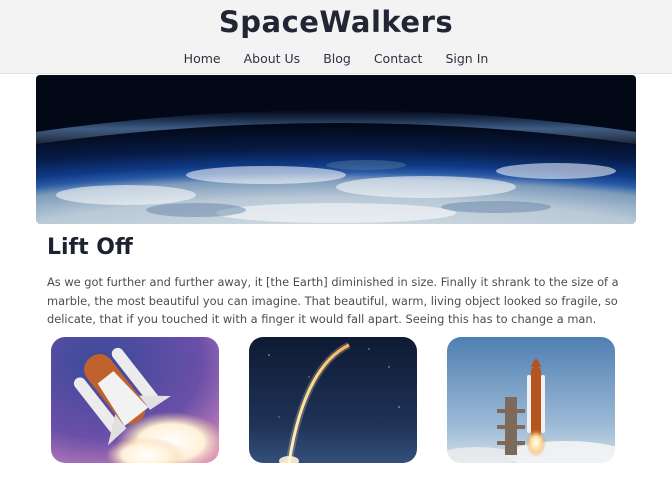  What do you see at coordinates (467, 58) in the screenshot?
I see `nav-sign-in: Sign In` at bounding box center [467, 58].